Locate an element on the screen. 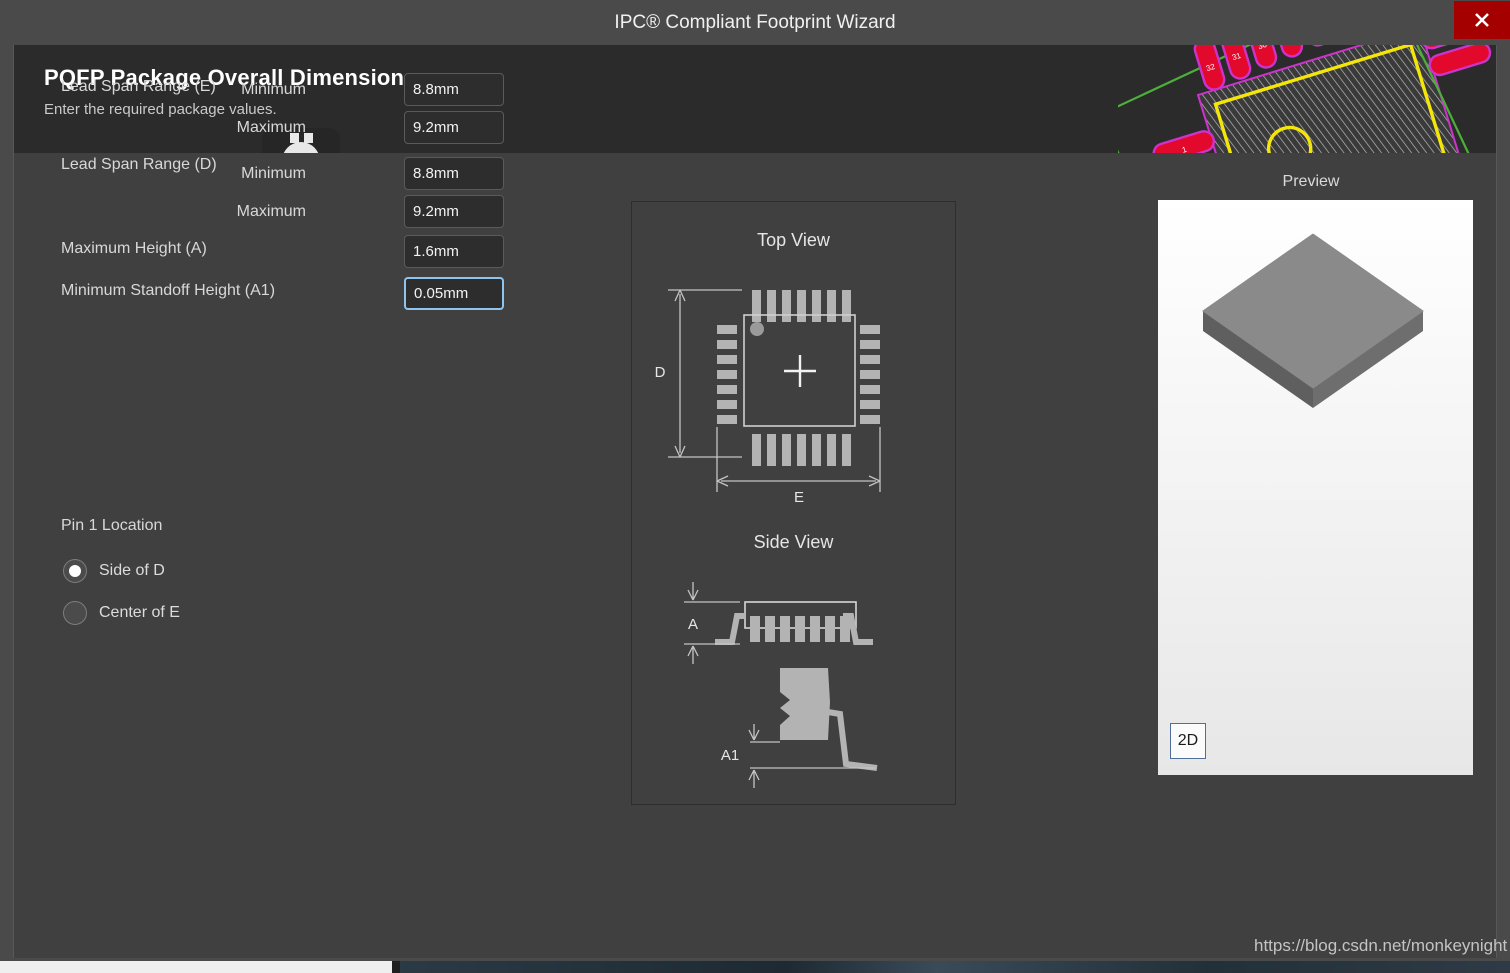  label-e-maximum: Maximum is located at coordinates (271, 127).